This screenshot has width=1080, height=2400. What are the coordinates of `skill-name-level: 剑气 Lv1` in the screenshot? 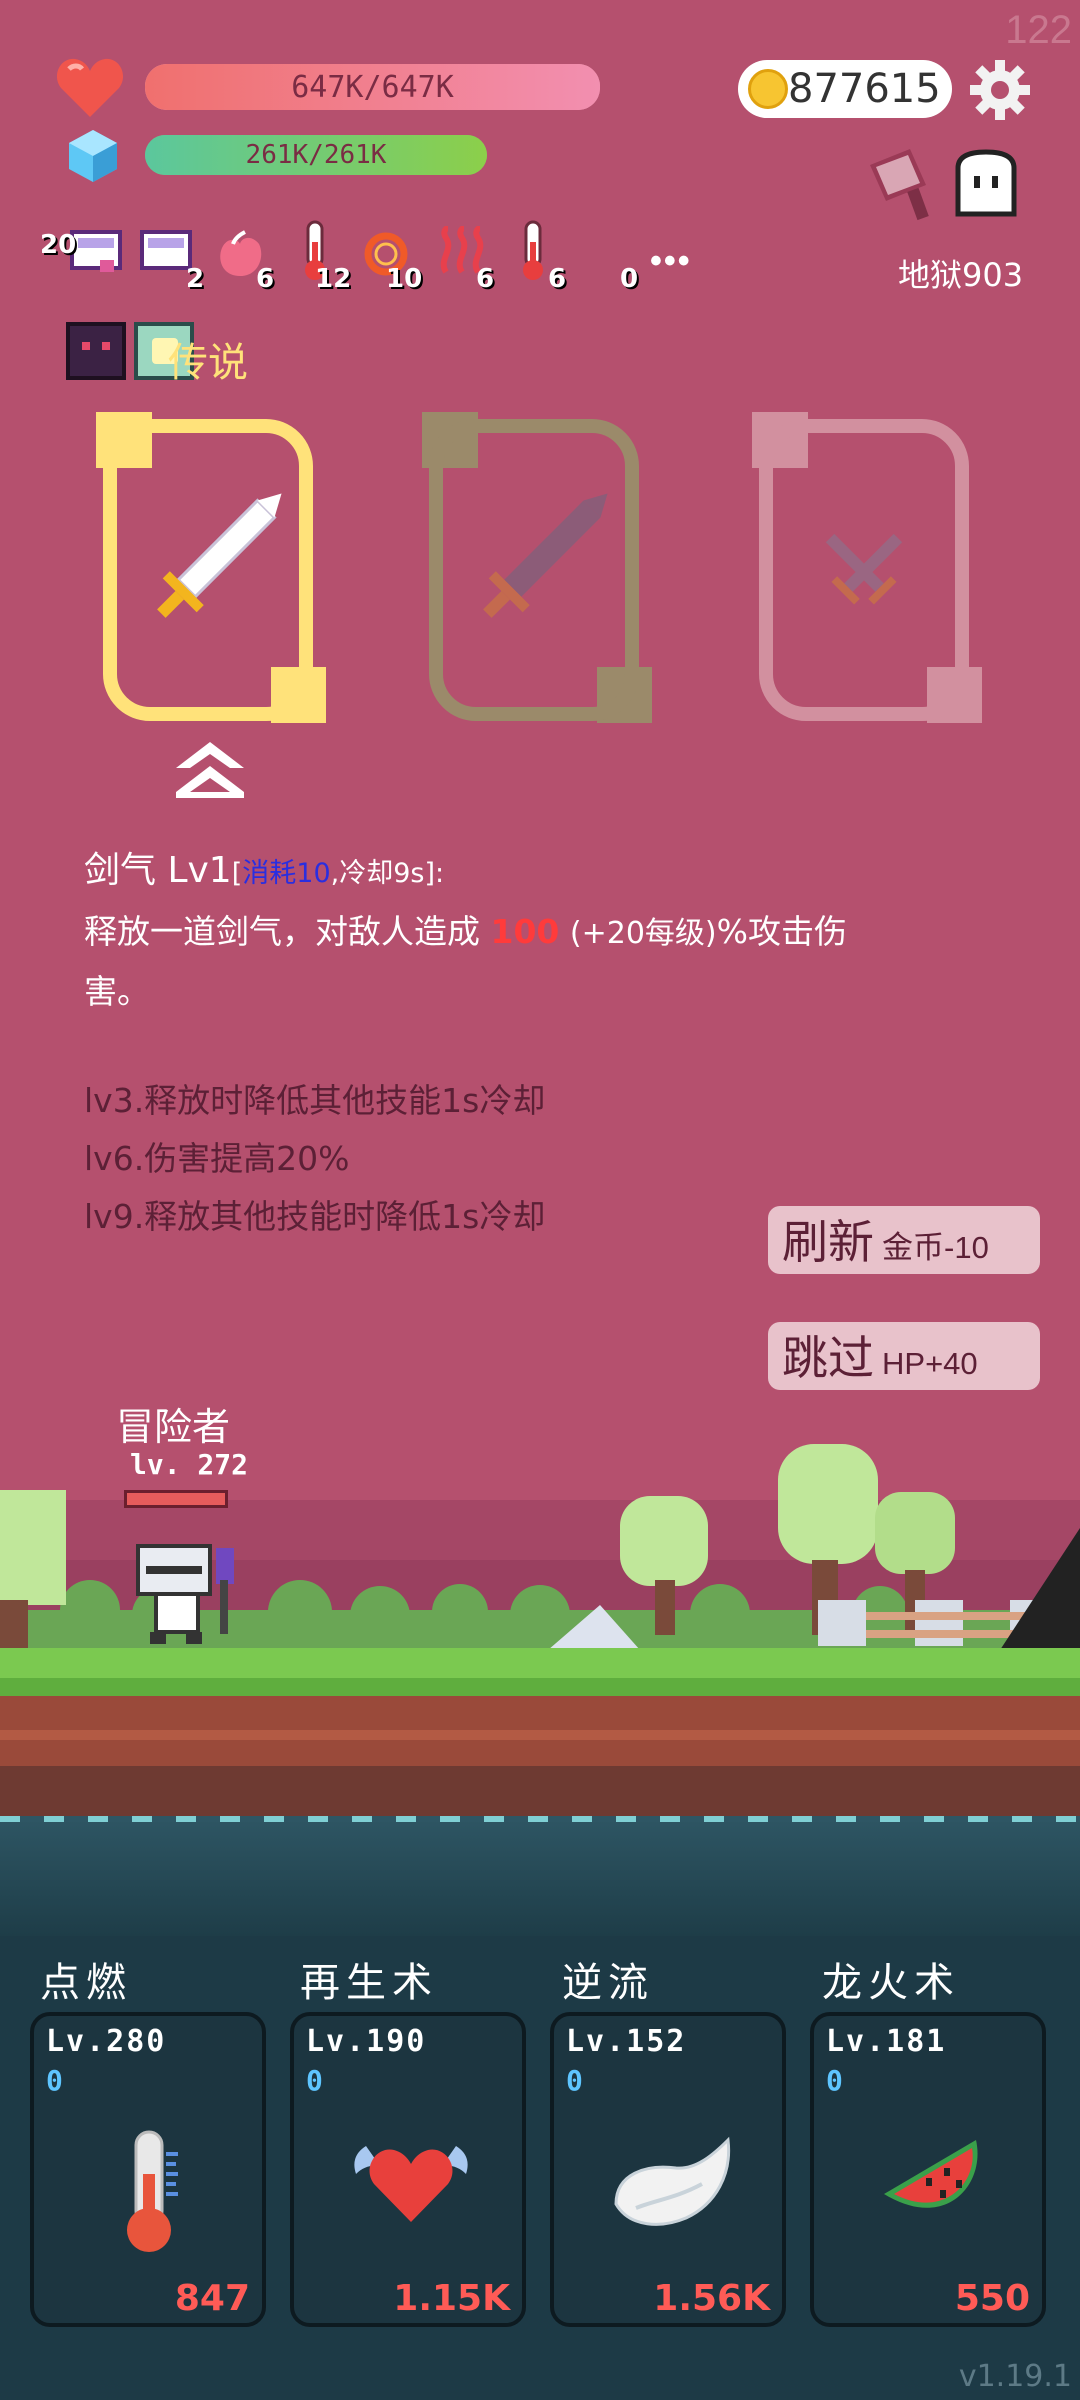 It's located at (158, 870).